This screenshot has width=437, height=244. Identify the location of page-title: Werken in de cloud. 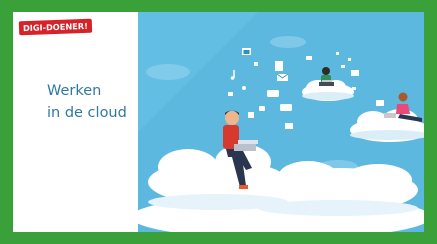
(87, 102).